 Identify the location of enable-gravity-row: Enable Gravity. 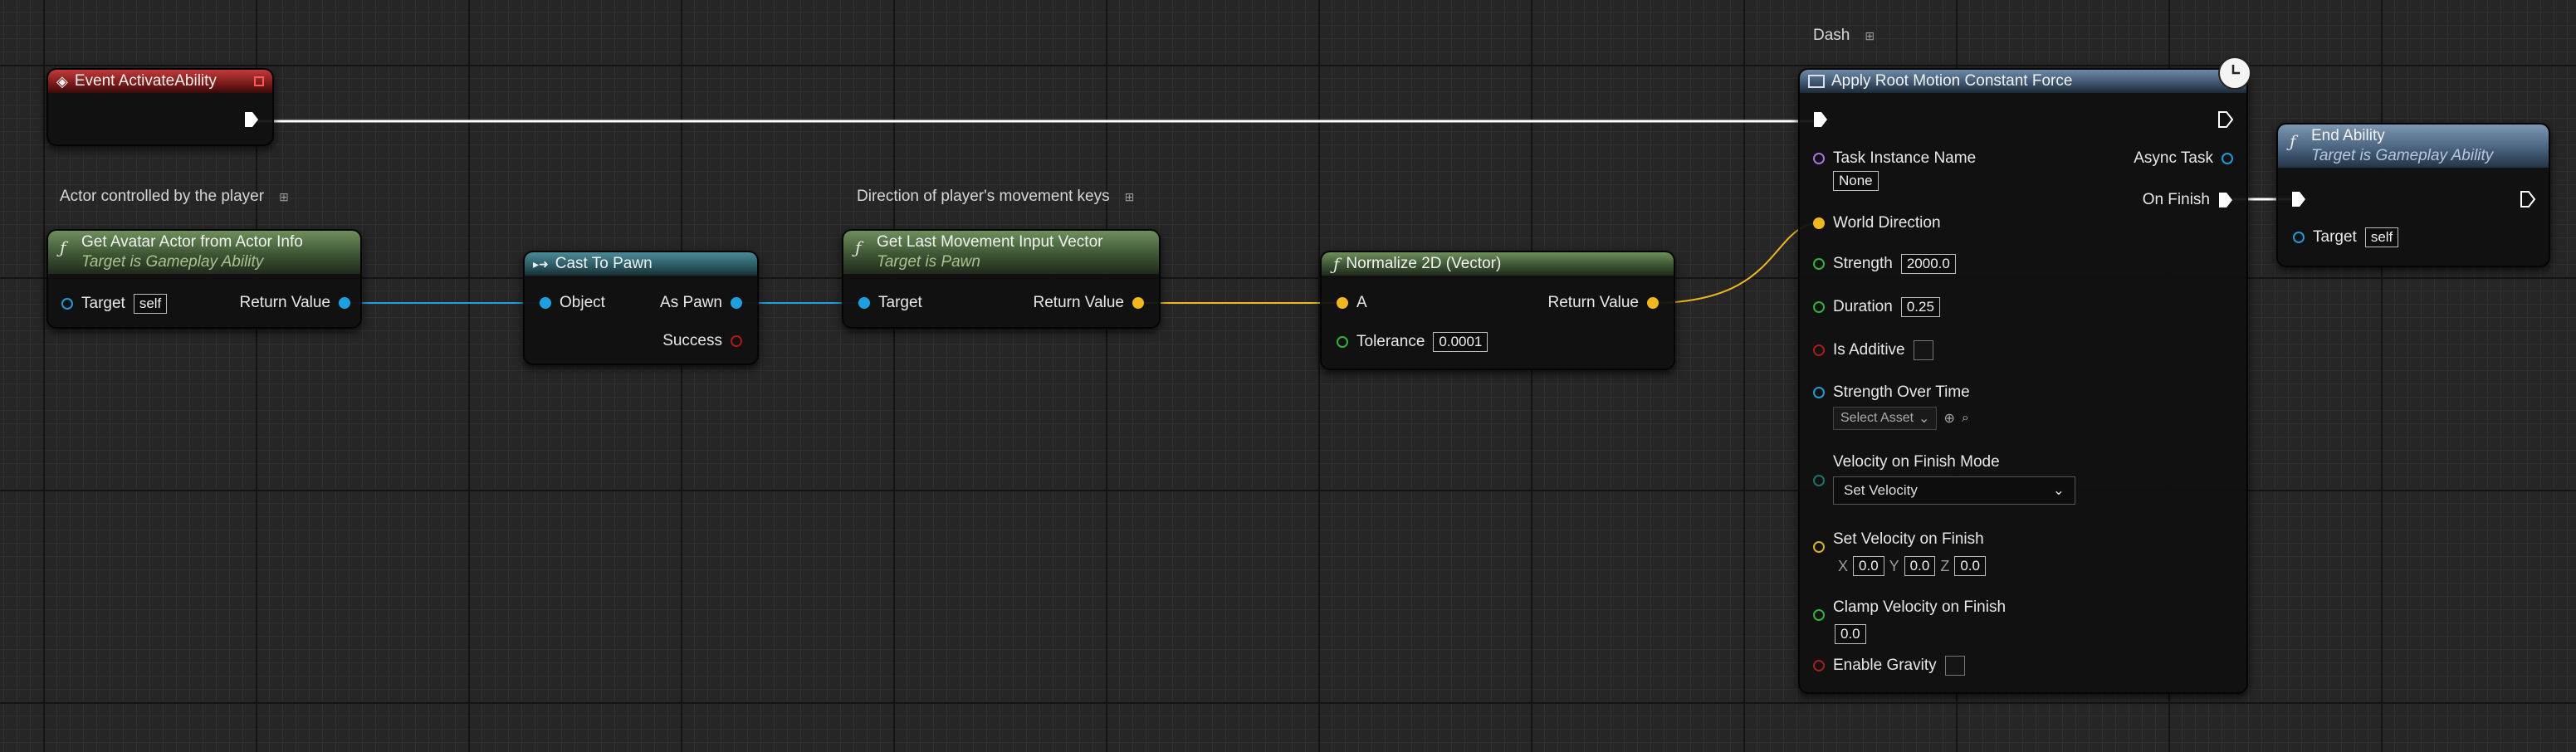
(1889, 666).